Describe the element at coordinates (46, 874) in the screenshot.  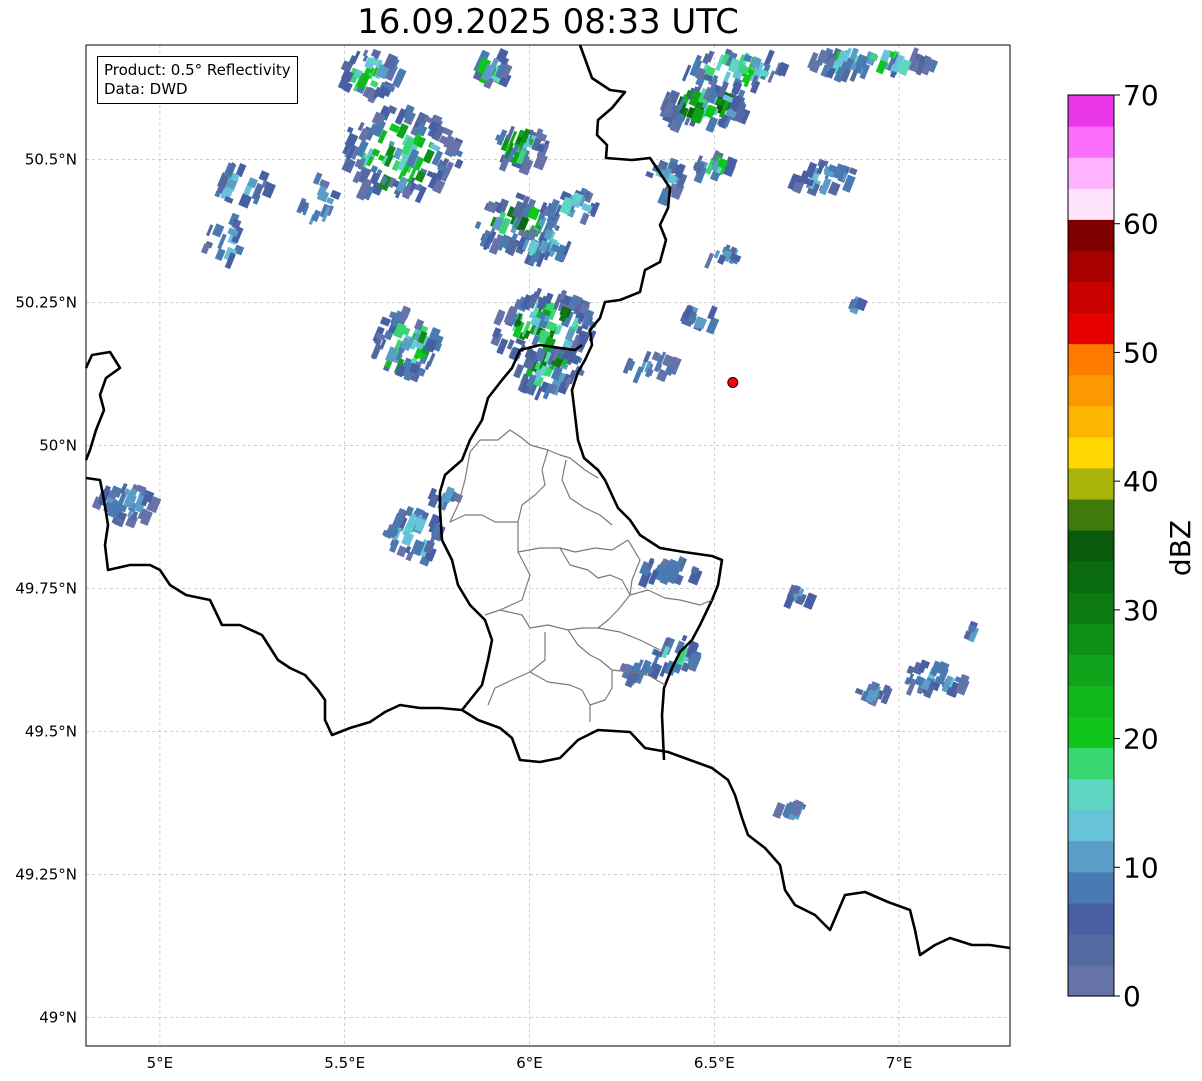
I see `lat-tick-label: 49.25°N` at that location.